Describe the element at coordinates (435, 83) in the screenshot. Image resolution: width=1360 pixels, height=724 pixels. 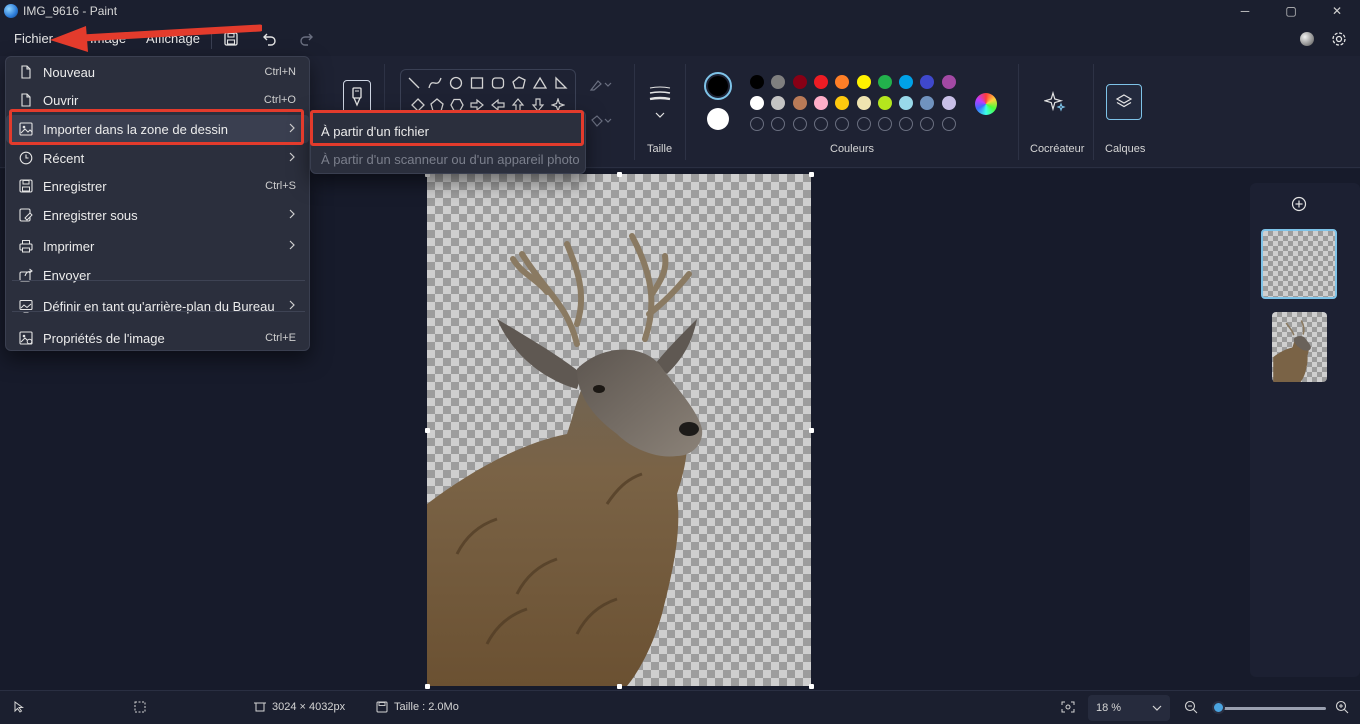
I see `curve-shape-icon` at that location.